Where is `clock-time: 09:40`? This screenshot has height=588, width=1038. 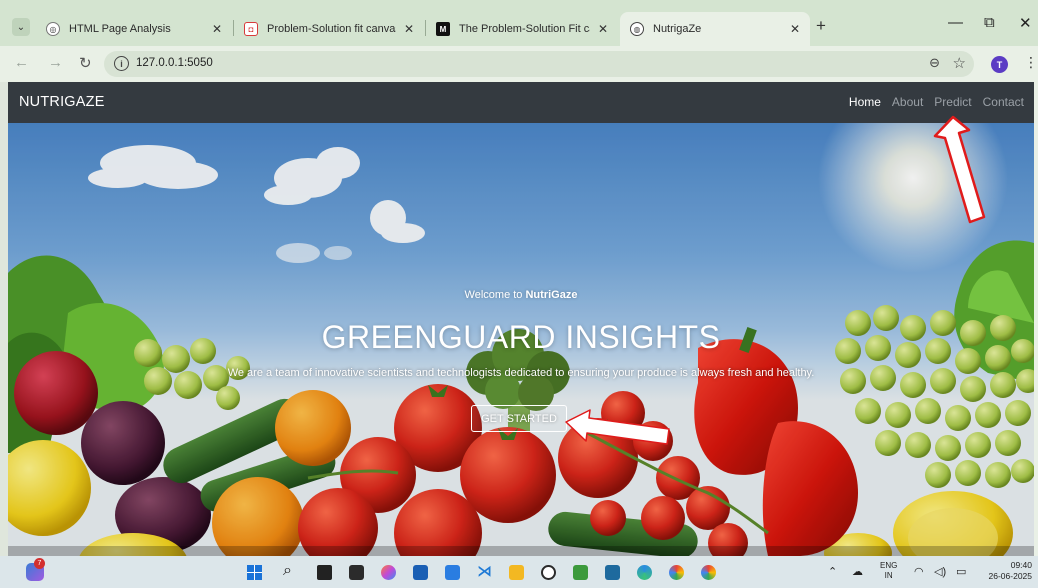
clock-time: 09:40 is located at coordinates (1021, 565).